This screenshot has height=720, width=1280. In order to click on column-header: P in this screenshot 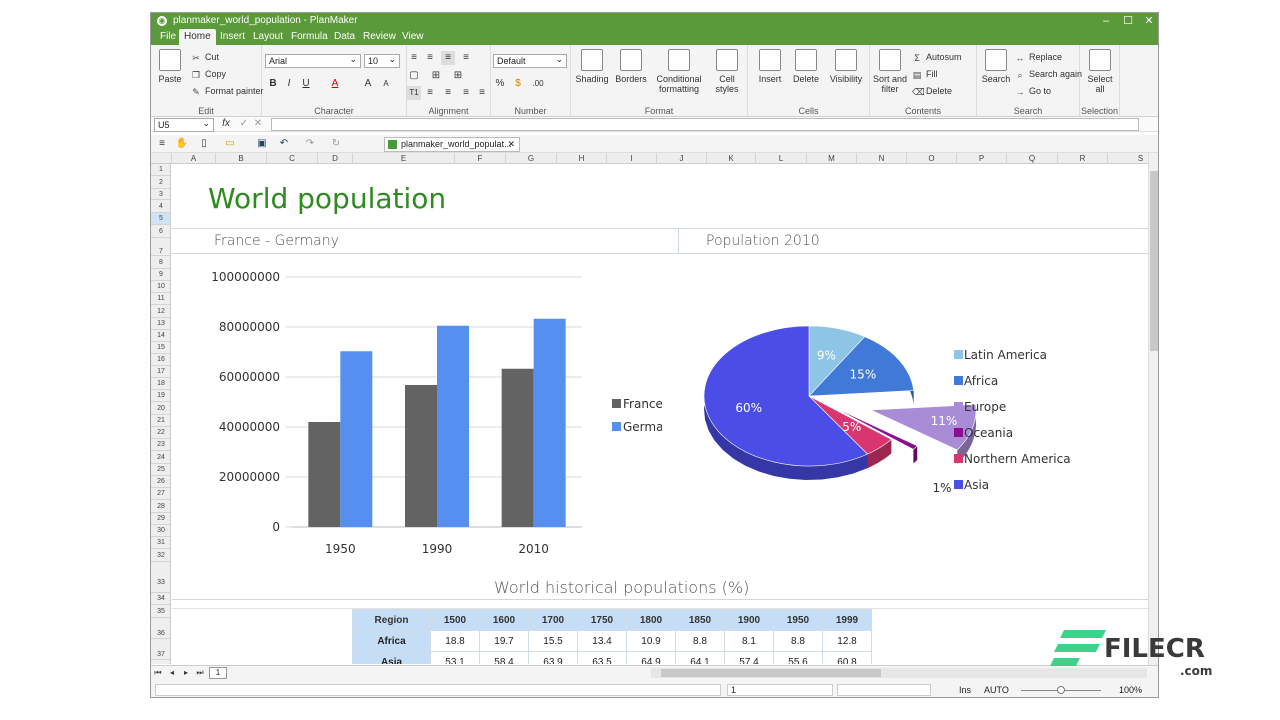, I will do `click(982, 158)`.